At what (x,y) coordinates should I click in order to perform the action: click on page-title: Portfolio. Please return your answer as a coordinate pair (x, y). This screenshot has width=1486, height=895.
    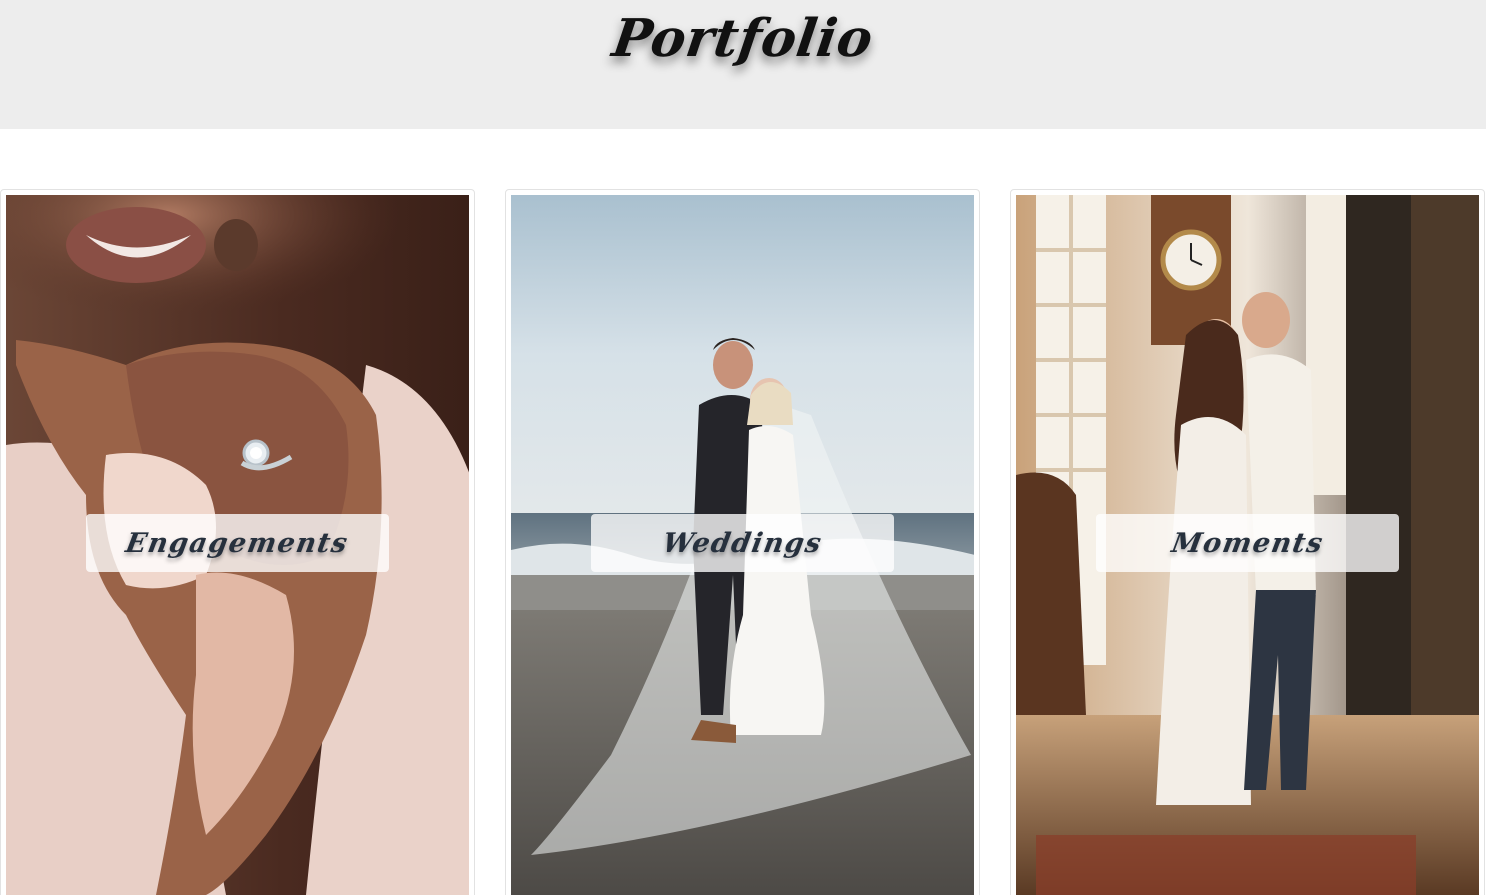
    Looking at the image, I should click on (743, 38).